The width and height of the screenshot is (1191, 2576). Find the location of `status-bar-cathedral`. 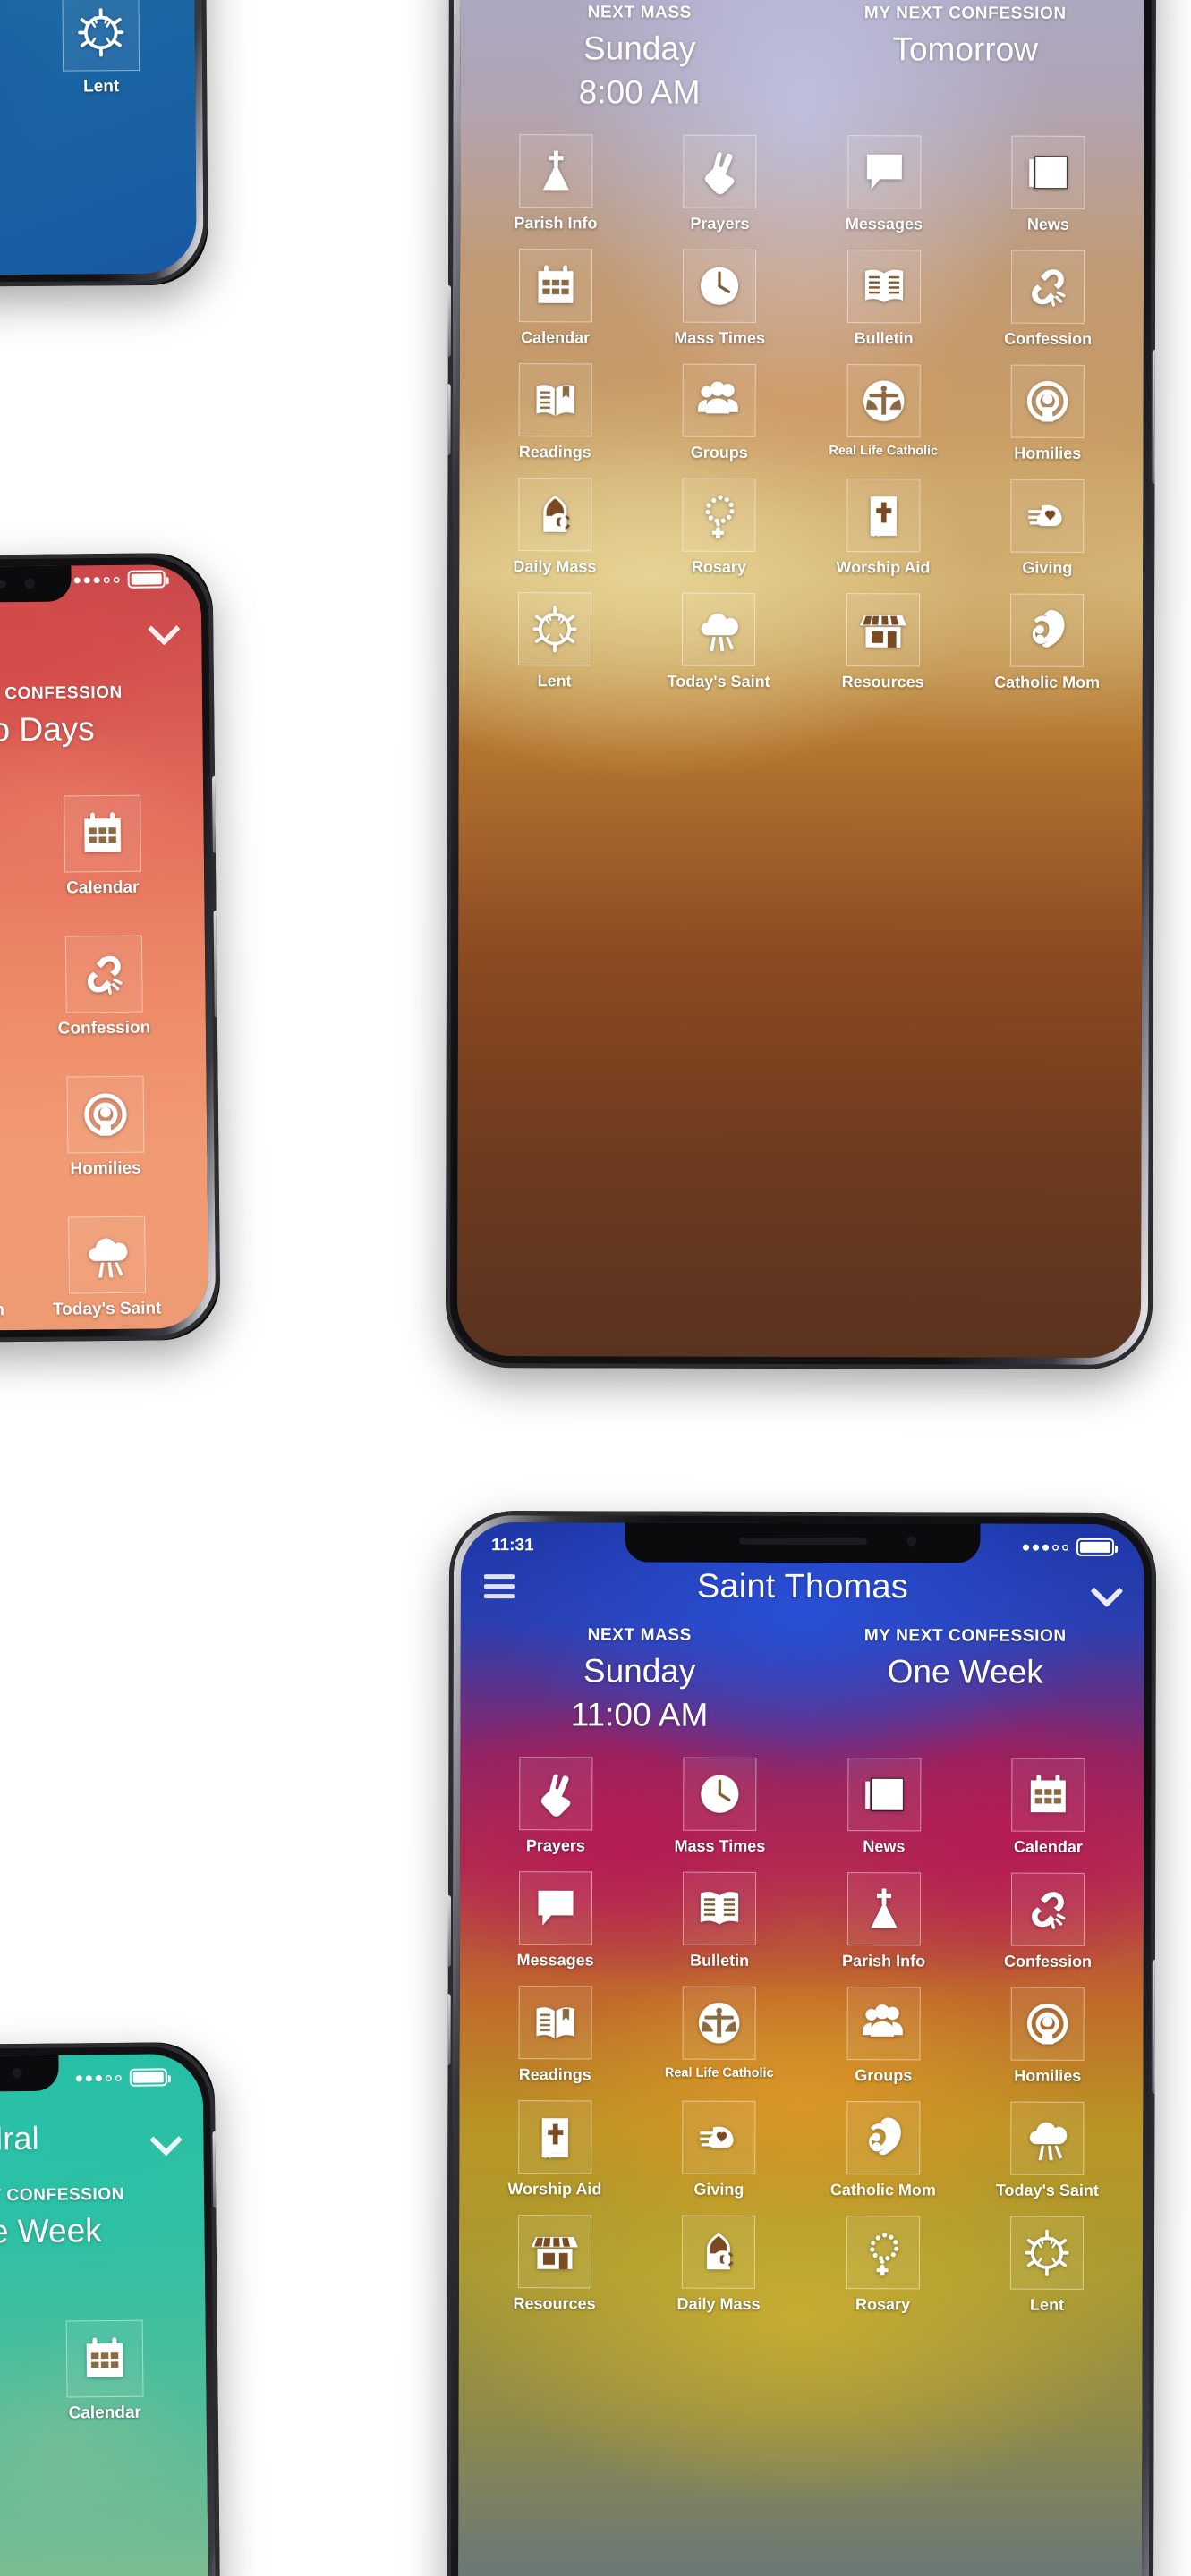

status-bar-cathedral is located at coordinates (101, 2076).